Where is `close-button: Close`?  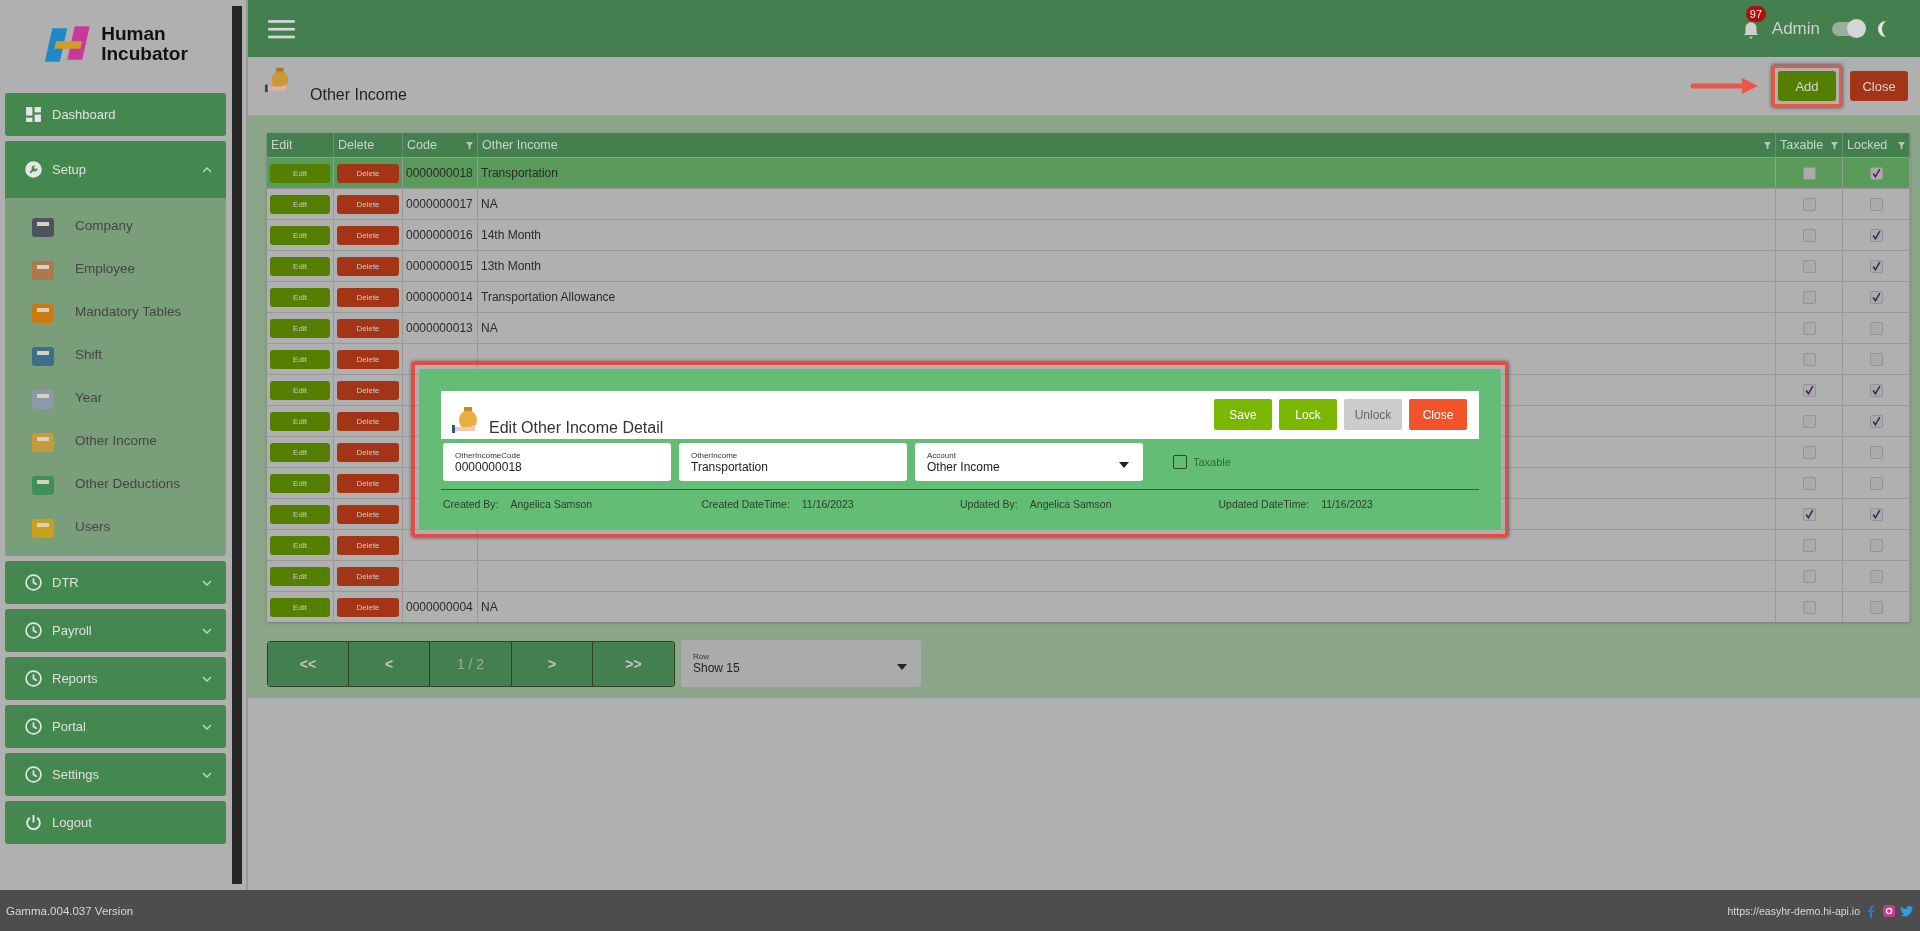 close-button: Close is located at coordinates (1879, 86).